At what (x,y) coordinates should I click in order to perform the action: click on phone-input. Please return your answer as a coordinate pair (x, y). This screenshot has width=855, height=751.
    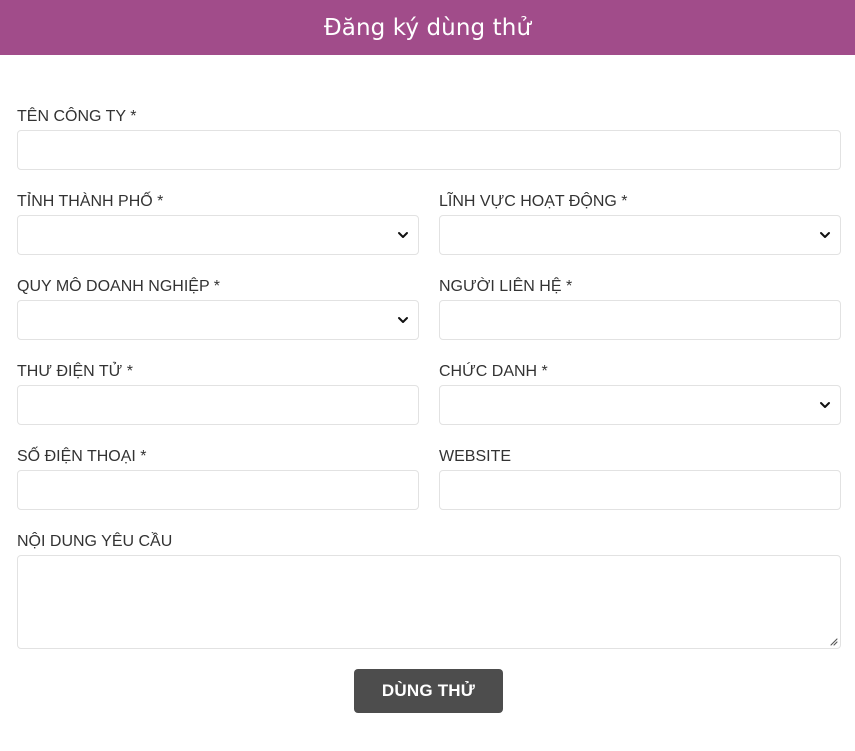
    Looking at the image, I should click on (218, 490).